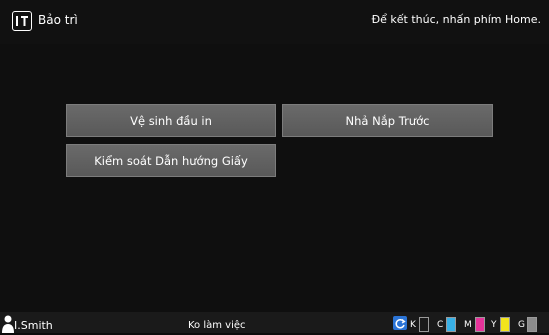  Describe the element at coordinates (171, 120) in the screenshot. I see `head-cleaning-button: Vệ sinh đầu in` at that location.